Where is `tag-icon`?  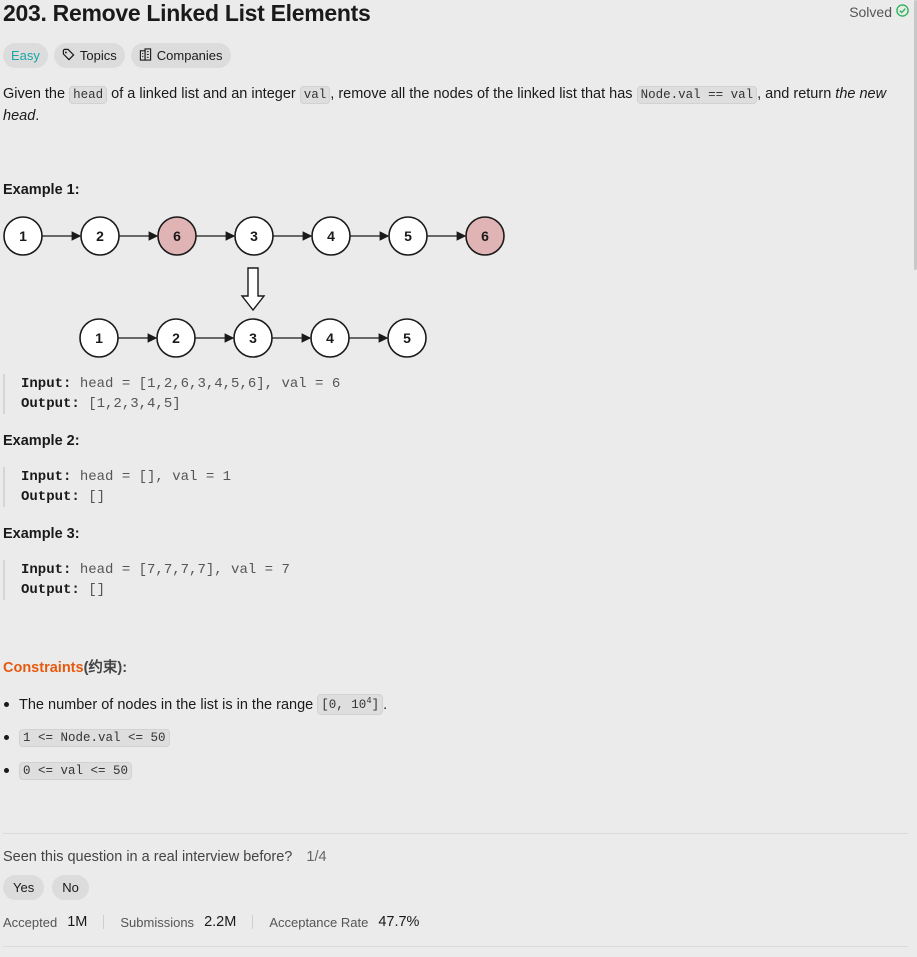
tag-icon is located at coordinates (68, 56).